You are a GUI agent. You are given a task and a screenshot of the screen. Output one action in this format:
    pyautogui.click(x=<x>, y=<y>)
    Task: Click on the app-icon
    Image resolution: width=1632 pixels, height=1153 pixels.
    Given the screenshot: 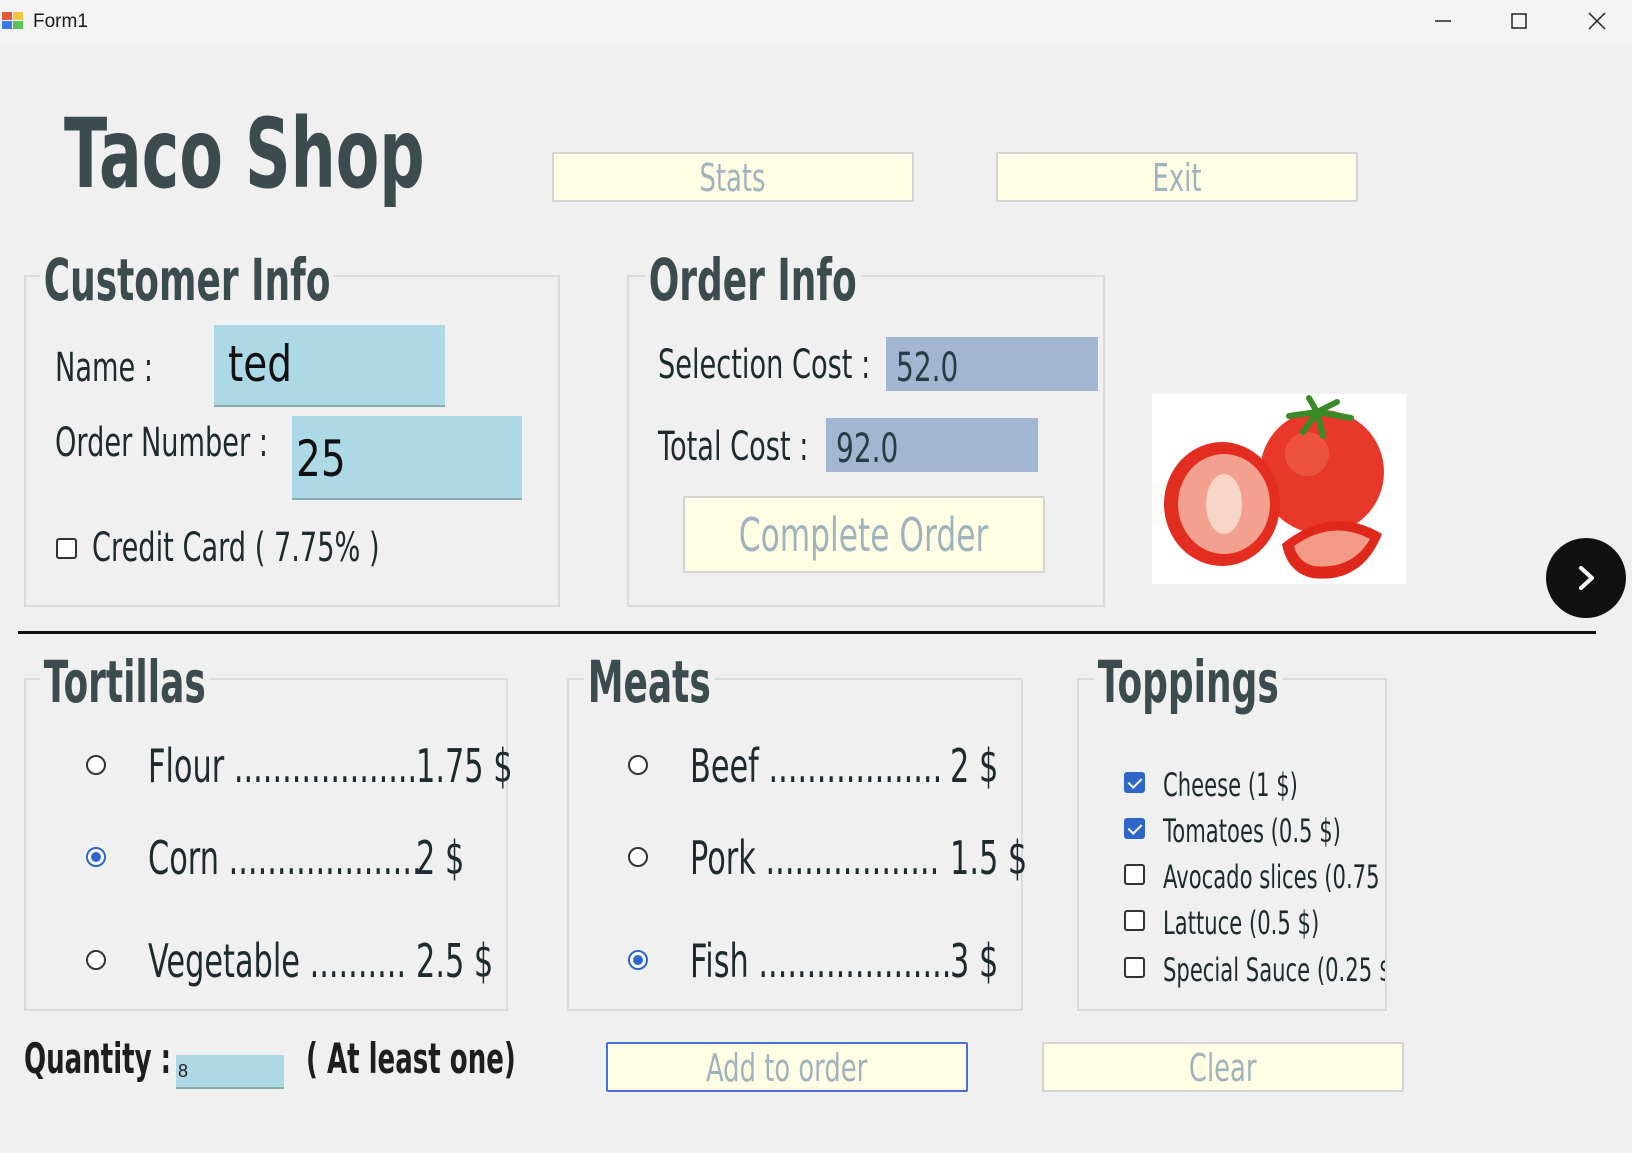 What is the action you would take?
    pyautogui.click(x=13, y=20)
    